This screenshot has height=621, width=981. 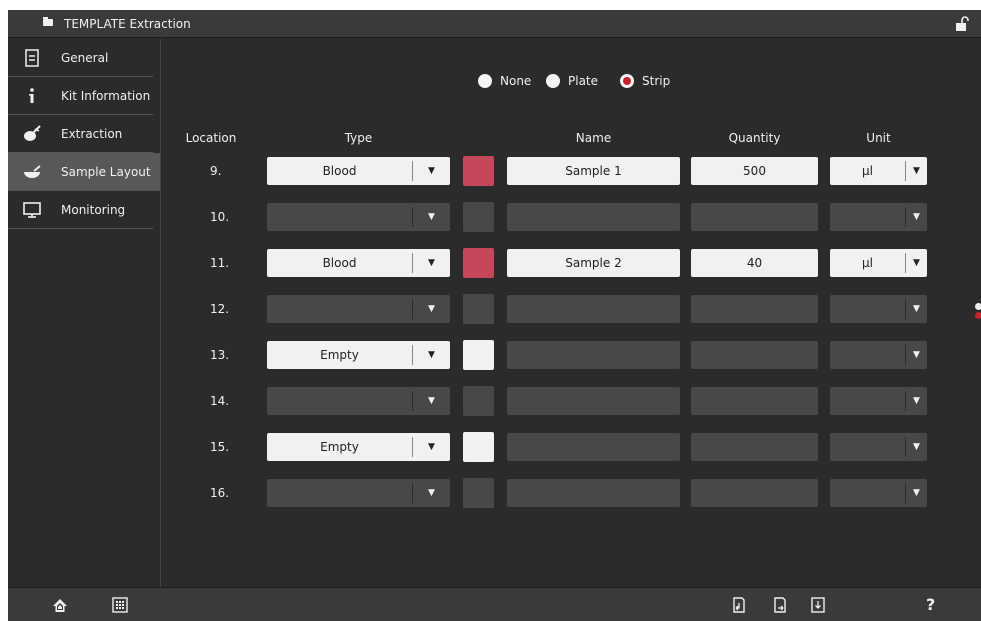 What do you see at coordinates (32, 171) in the screenshot?
I see `bowl-icon` at bounding box center [32, 171].